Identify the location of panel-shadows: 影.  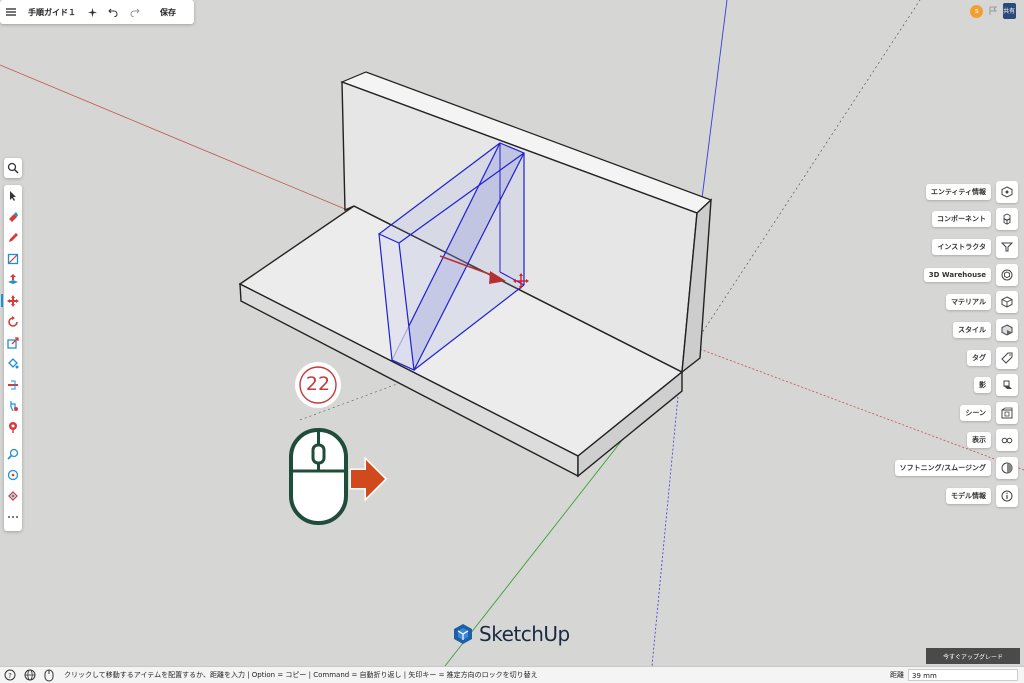
(996, 385).